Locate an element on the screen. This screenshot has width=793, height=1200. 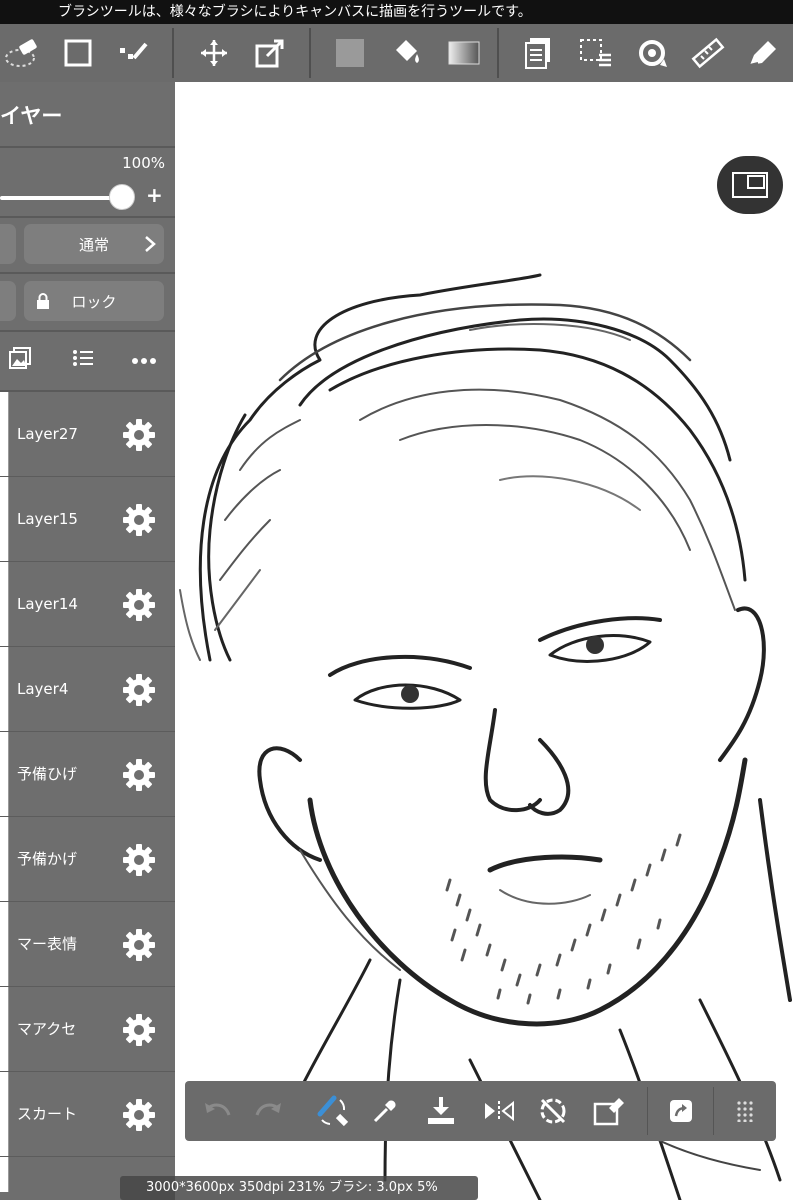
layer-row: Layer14 is located at coordinates (87, 604).